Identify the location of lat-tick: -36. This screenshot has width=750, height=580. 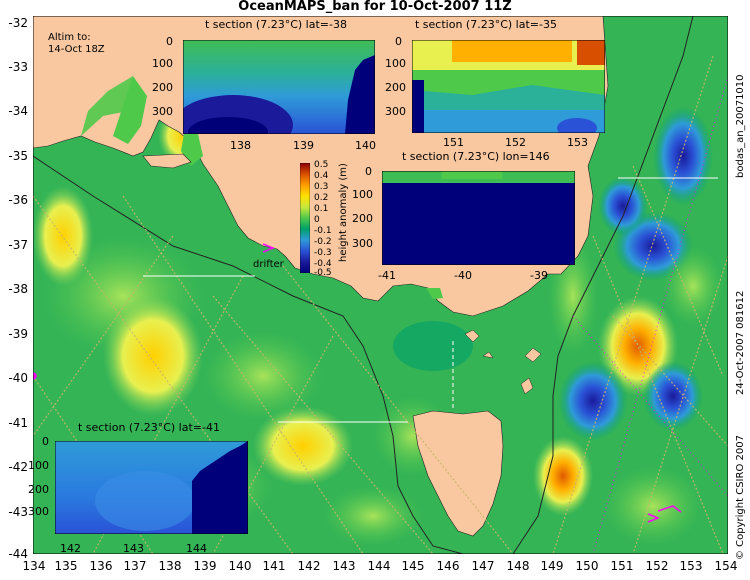
(18, 200).